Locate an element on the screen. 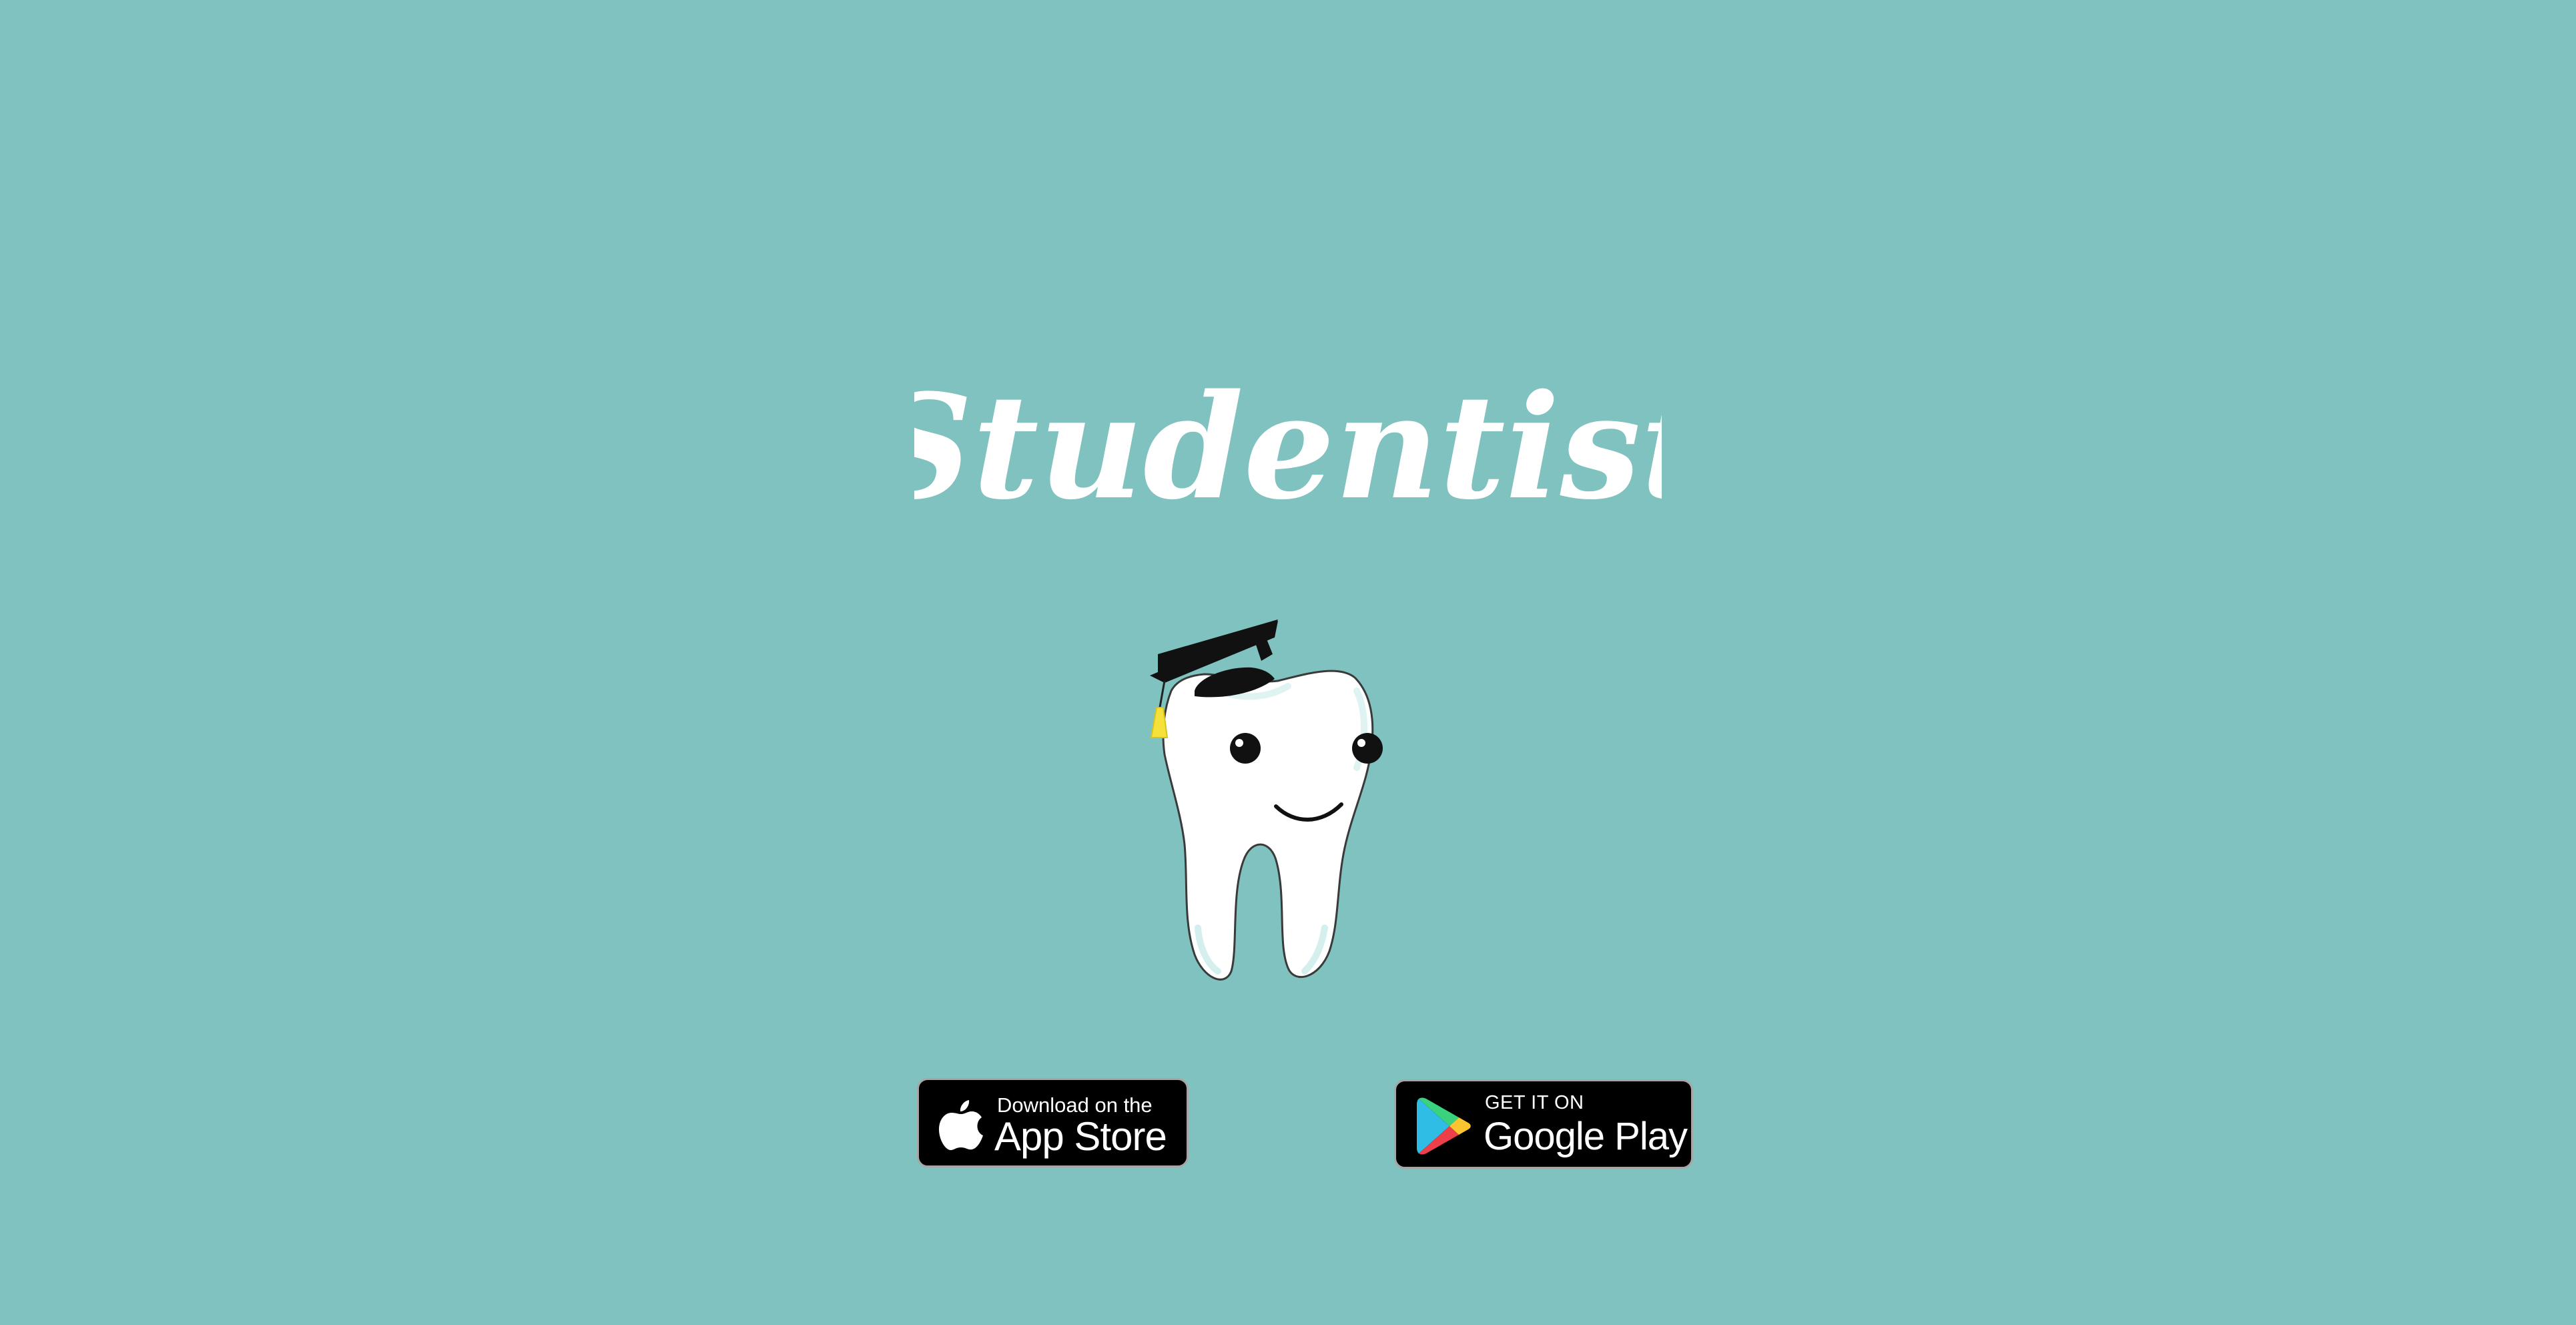  google-play-big-label: Google Play is located at coordinates (1586, 1136).